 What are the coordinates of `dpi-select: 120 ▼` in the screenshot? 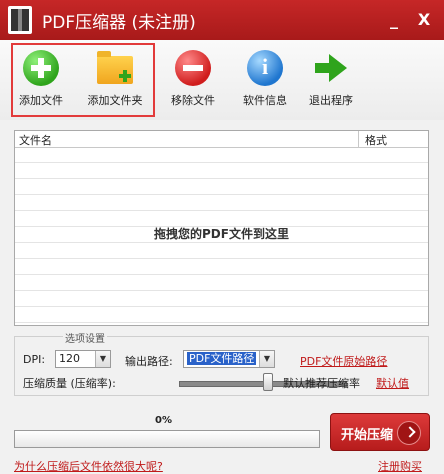 It's located at (83, 359).